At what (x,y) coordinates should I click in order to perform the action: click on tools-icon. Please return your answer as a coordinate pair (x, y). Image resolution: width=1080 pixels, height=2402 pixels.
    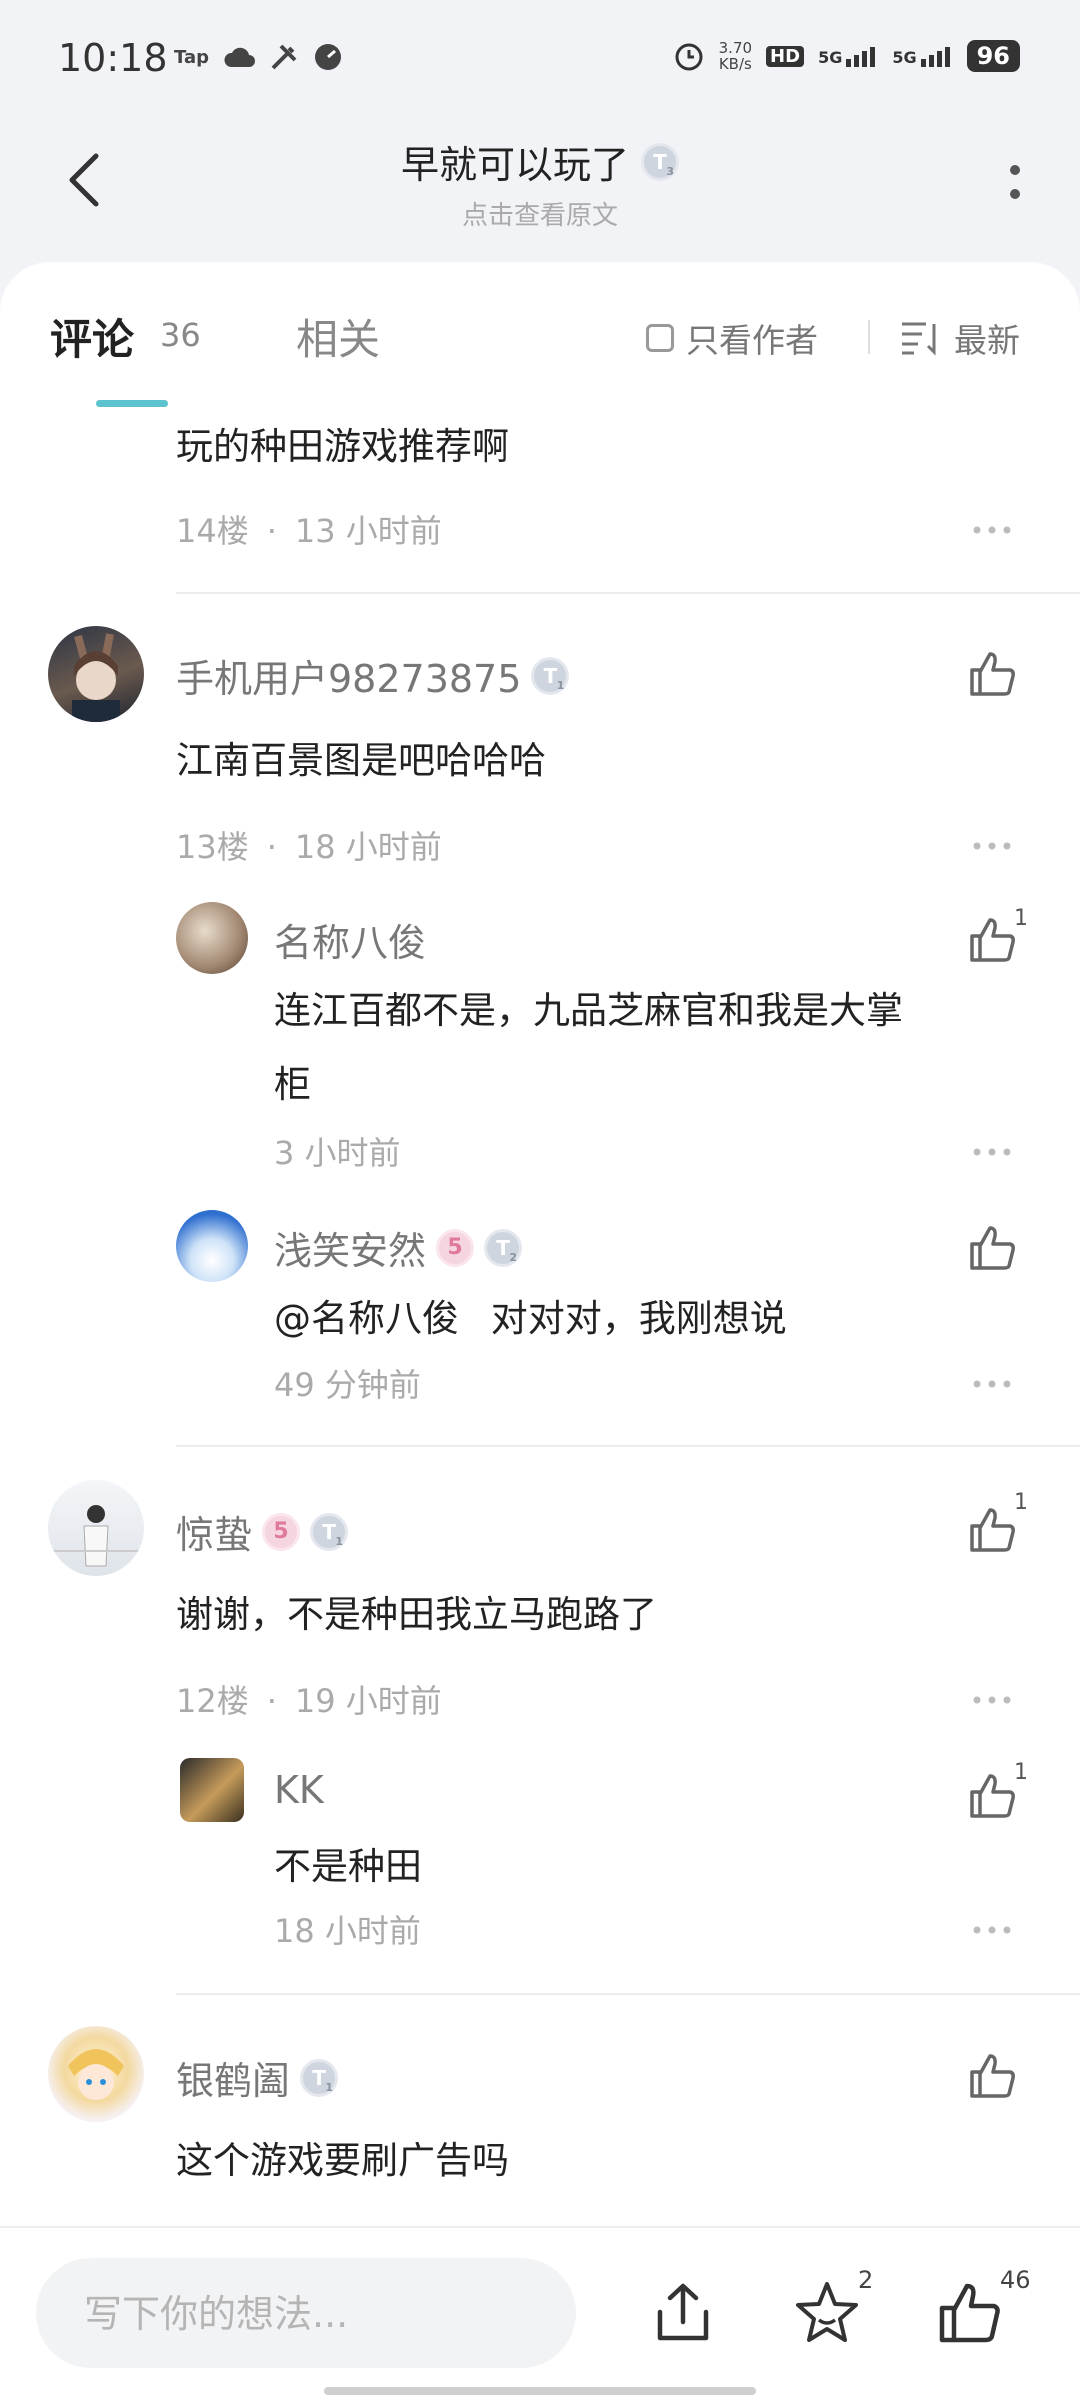
    Looking at the image, I should click on (284, 57).